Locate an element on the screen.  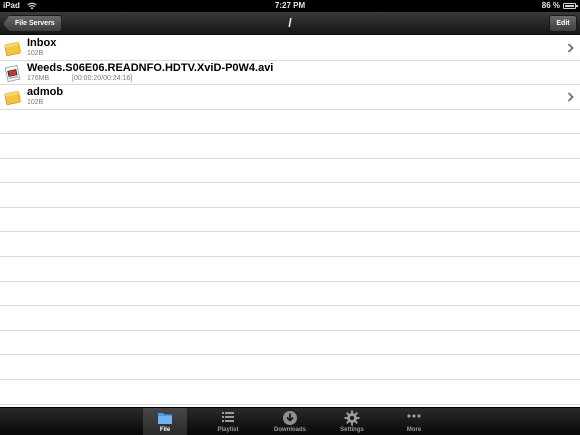
status-bar: iPad 7:27 PM 86 % is located at coordinates (290, 6).